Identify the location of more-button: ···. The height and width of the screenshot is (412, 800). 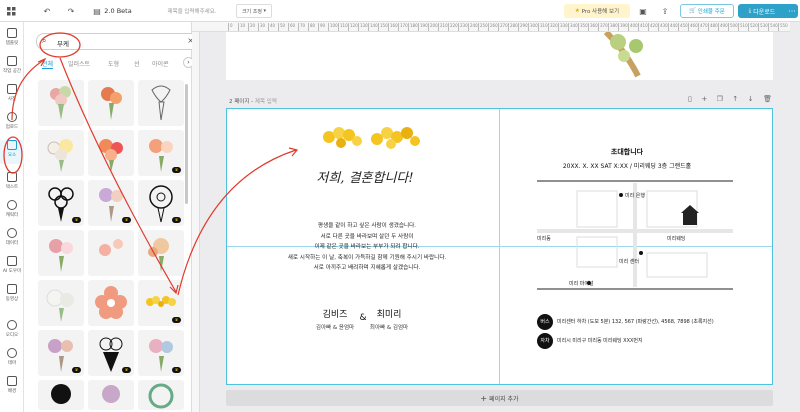
(792, 11).